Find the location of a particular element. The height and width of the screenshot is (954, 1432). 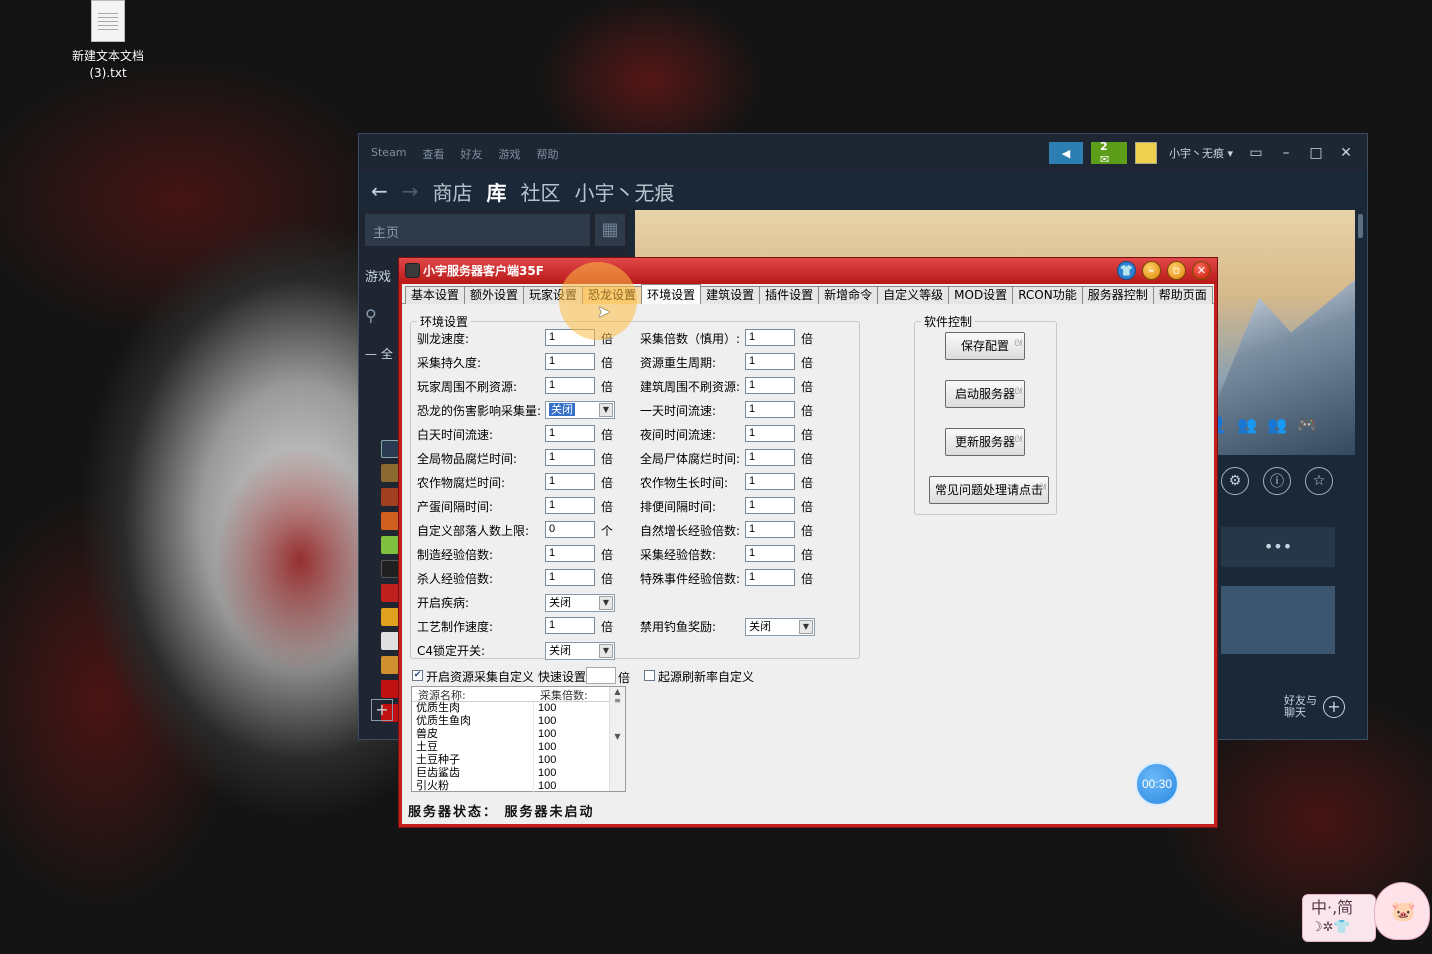

ime-status-box: 中·,简 ☽✲👕 is located at coordinates (1339, 918).